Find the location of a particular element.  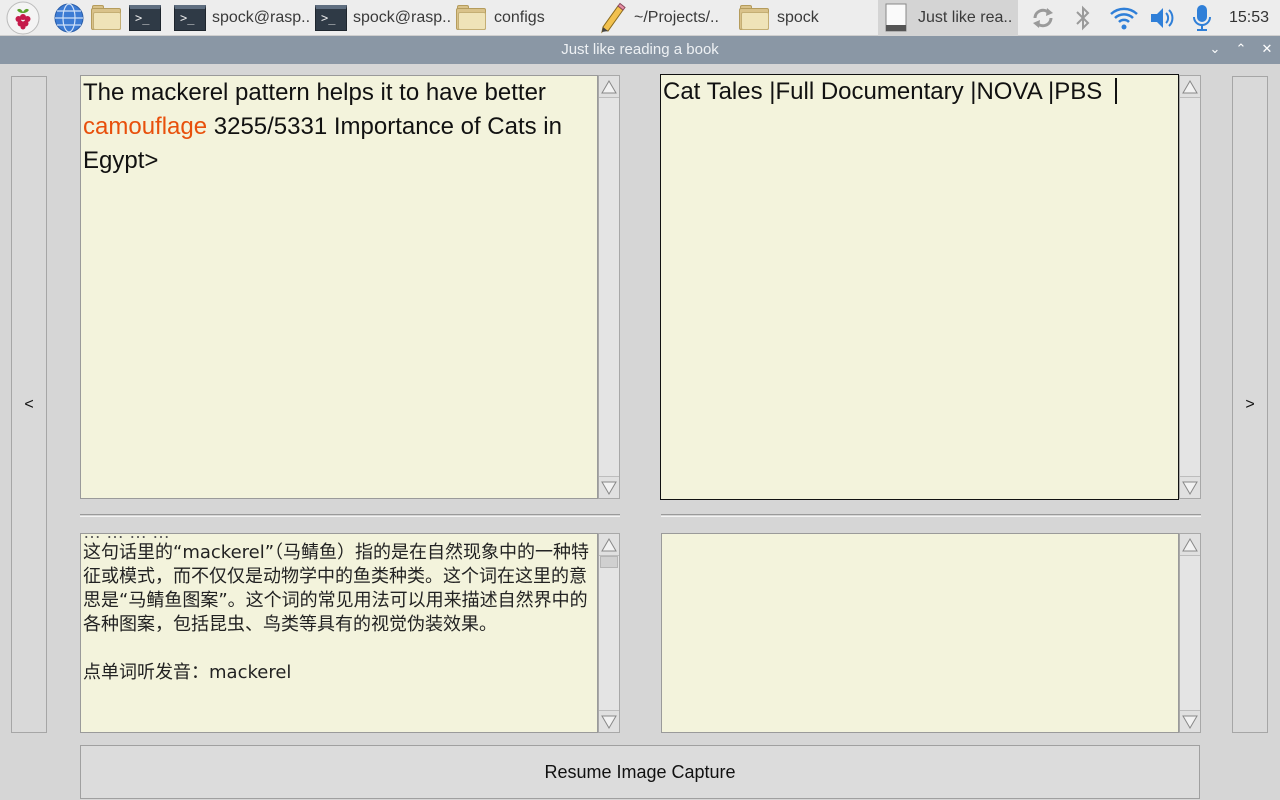

next-page-button: > is located at coordinates (1250, 404).